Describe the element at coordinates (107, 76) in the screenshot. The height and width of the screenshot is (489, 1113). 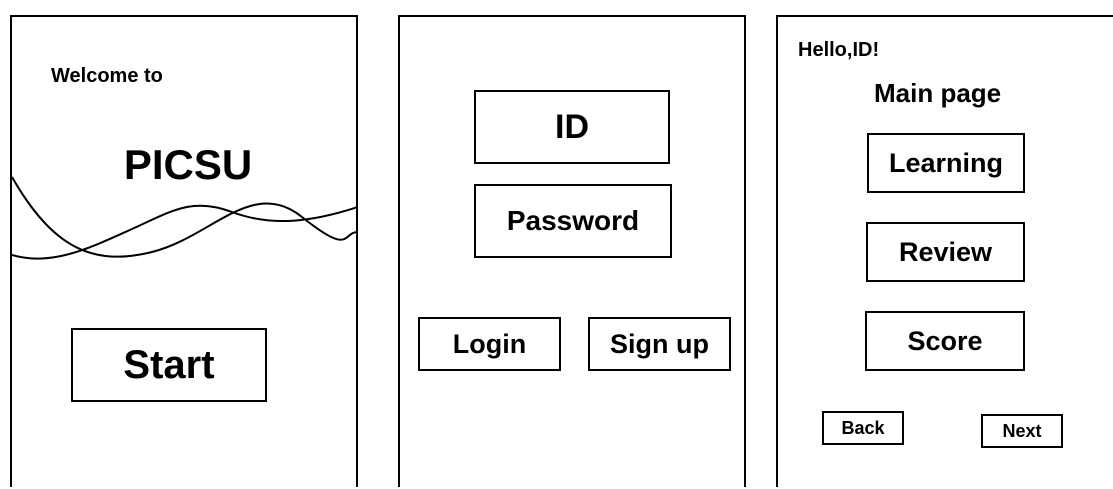
I see `welcome-text: Welcome to` at that location.